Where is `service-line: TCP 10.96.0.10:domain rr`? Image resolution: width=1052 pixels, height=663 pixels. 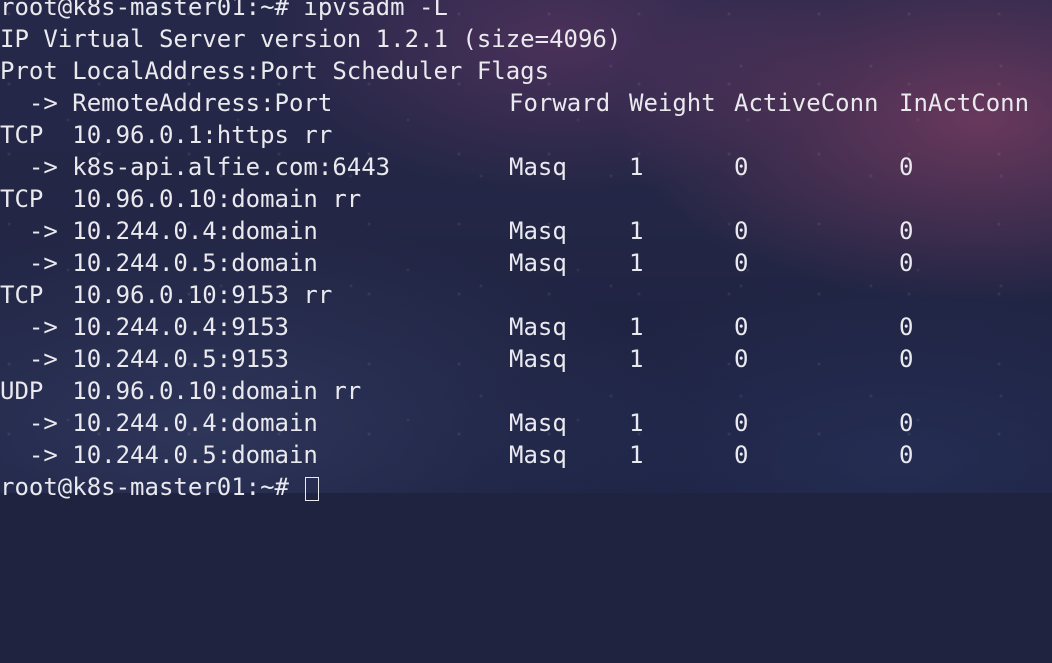
service-line: TCP 10.96.0.10:domain rr is located at coordinates (526, 199).